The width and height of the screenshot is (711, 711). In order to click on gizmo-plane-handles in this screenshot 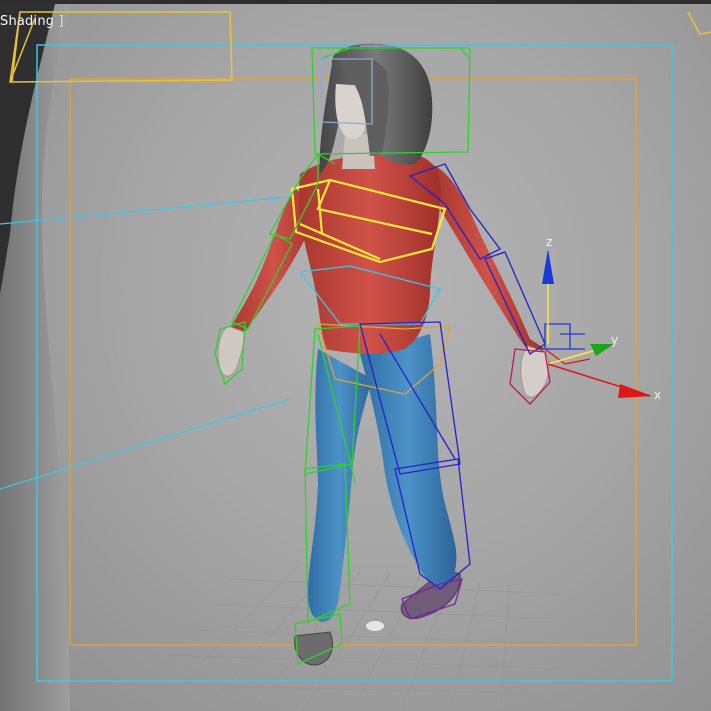, I will do `click(564, 336)`.